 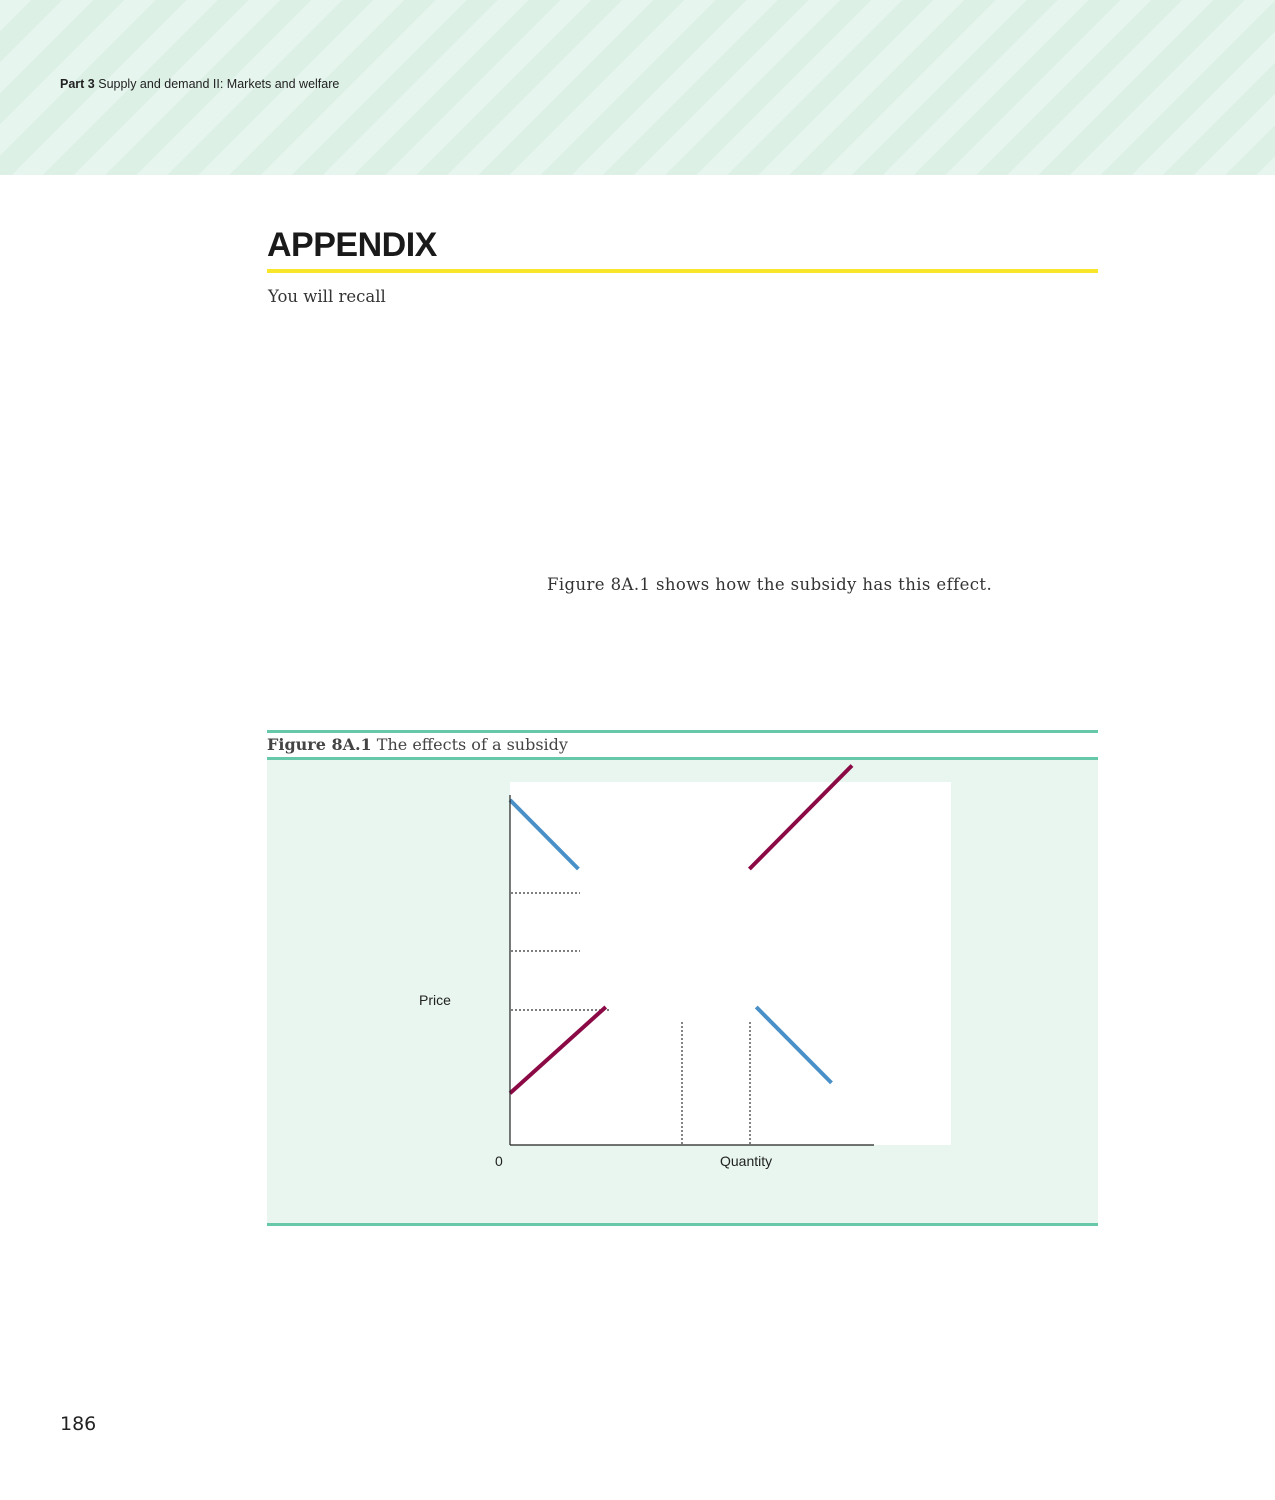 I want to click on figure-bottom-rule, so click(x=682, y=1224).